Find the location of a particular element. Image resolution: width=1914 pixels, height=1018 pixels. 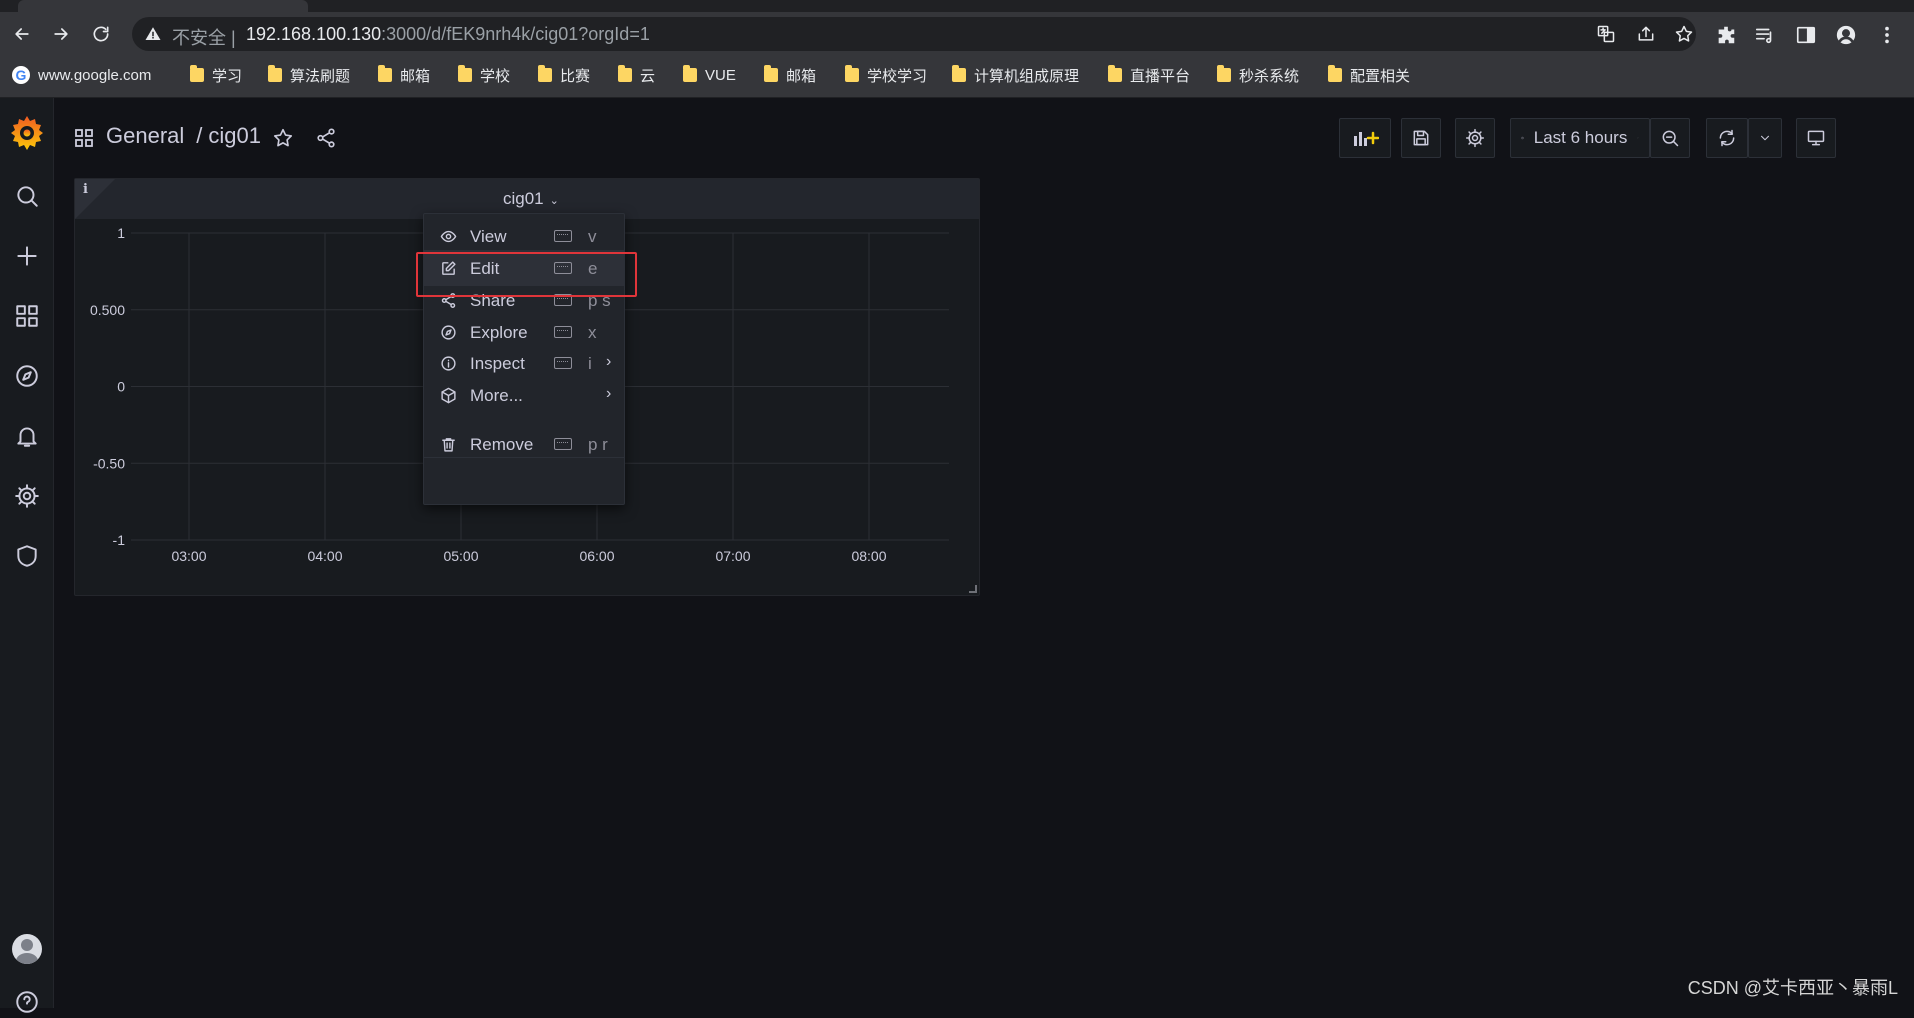

menu-item-view: View v is located at coordinates (524, 236).